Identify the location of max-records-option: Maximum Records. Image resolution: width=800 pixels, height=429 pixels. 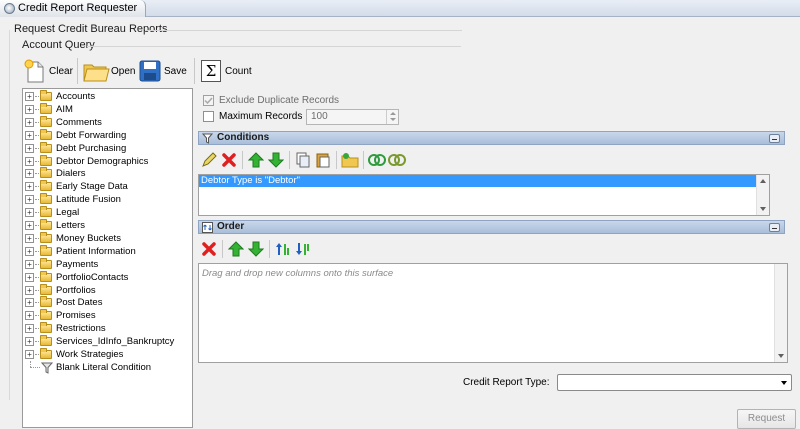
(252, 116).